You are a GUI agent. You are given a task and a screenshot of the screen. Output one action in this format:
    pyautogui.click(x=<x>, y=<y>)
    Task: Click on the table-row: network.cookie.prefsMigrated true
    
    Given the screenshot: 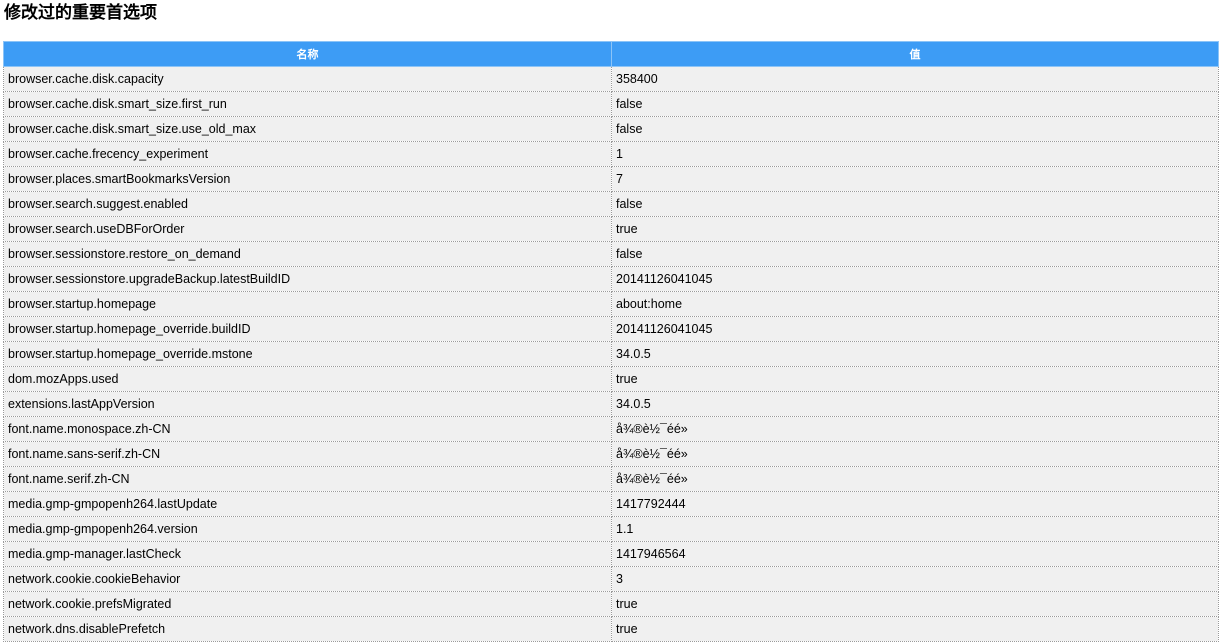 What is the action you would take?
    pyautogui.click(x=611, y=604)
    